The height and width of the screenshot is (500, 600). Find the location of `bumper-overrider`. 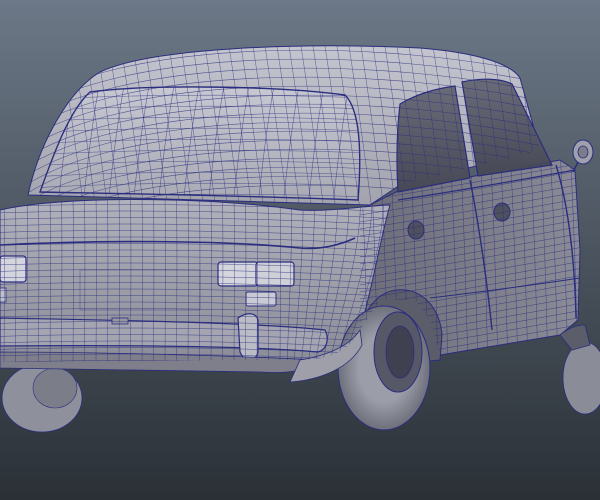

bumper-overrider is located at coordinates (248, 337).